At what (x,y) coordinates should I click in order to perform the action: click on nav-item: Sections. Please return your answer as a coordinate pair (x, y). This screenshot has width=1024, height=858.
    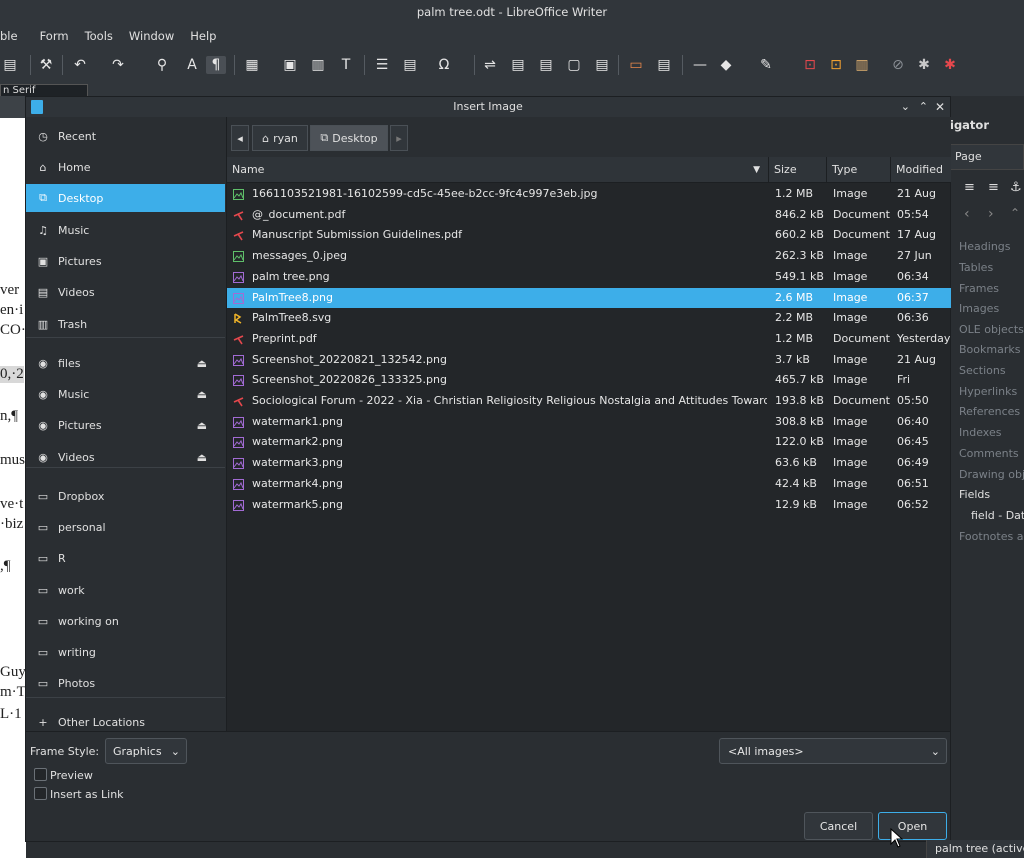
    Looking at the image, I should click on (982, 370).